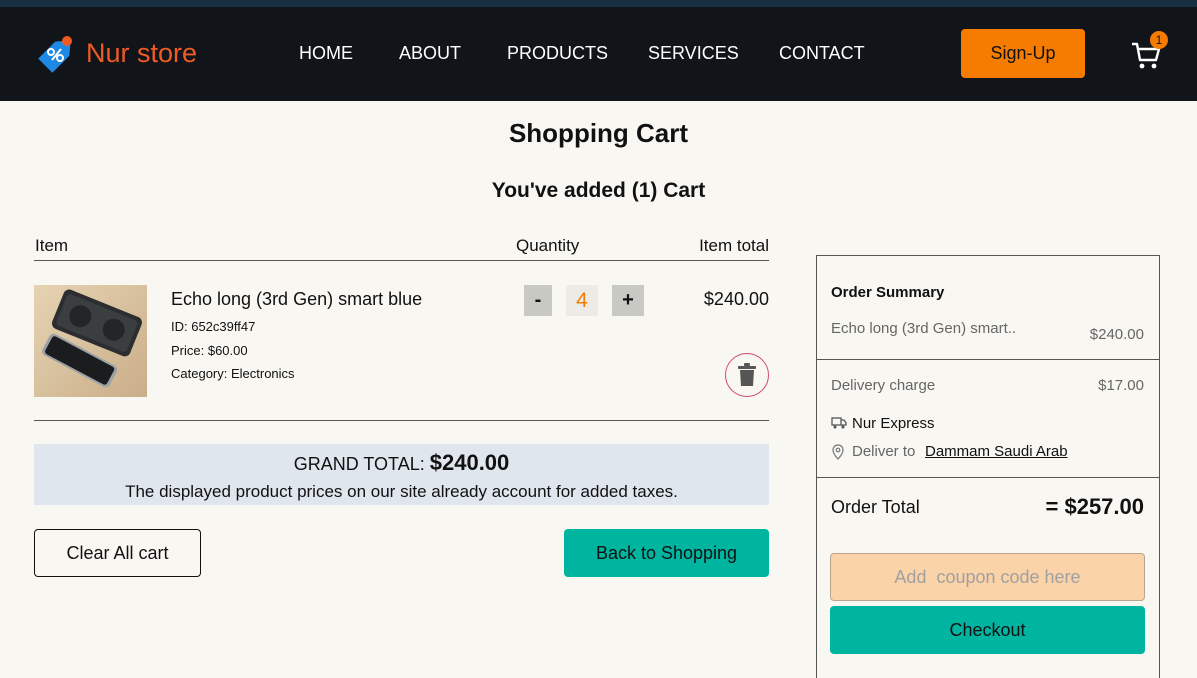 Image resolution: width=1197 pixels, height=678 pixels. Describe the element at coordinates (538, 300) in the screenshot. I see `decrement-quantity-button: -` at that location.